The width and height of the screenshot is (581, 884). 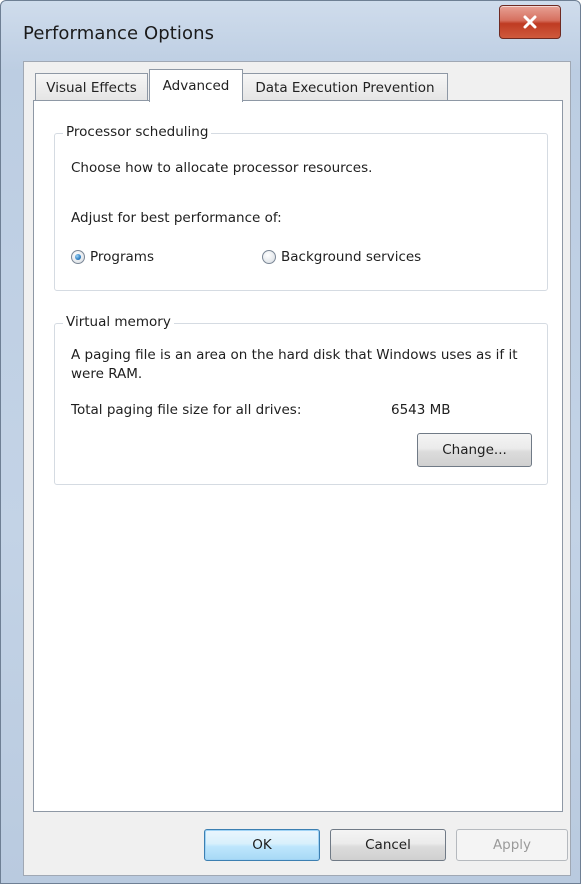 I want to click on adjust-for-label: Adjust for best performance of:, so click(x=176, y=218).